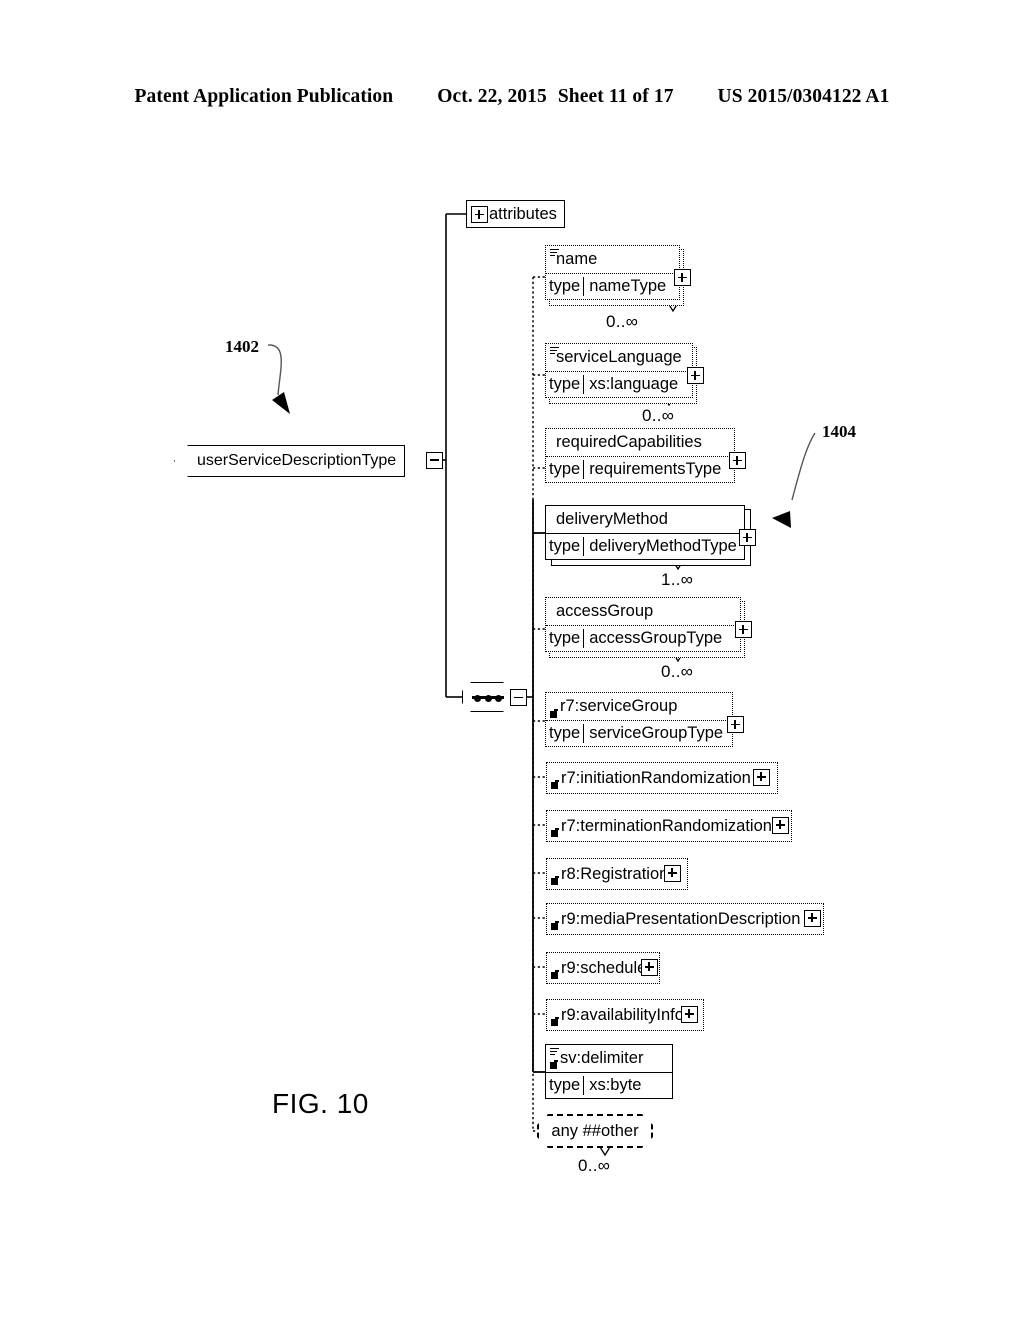 The height and width of the screenshot is (1320, 1024). Describe the element at coordinates (602, 1058) in the screenshot. I see `element-name-label: sv:delimiter` at that location.